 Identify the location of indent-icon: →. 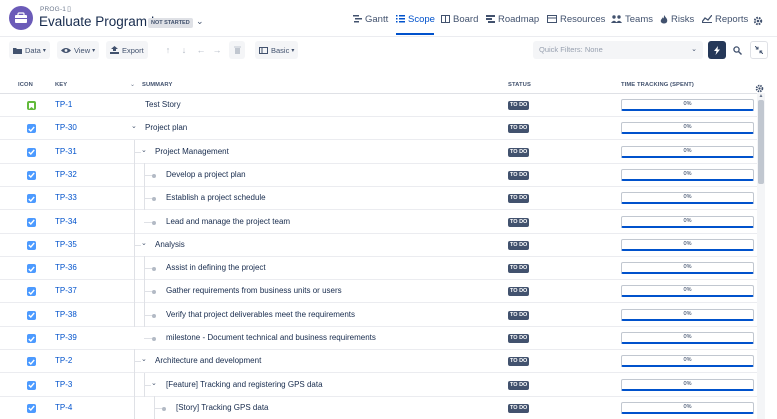
(217, 50).